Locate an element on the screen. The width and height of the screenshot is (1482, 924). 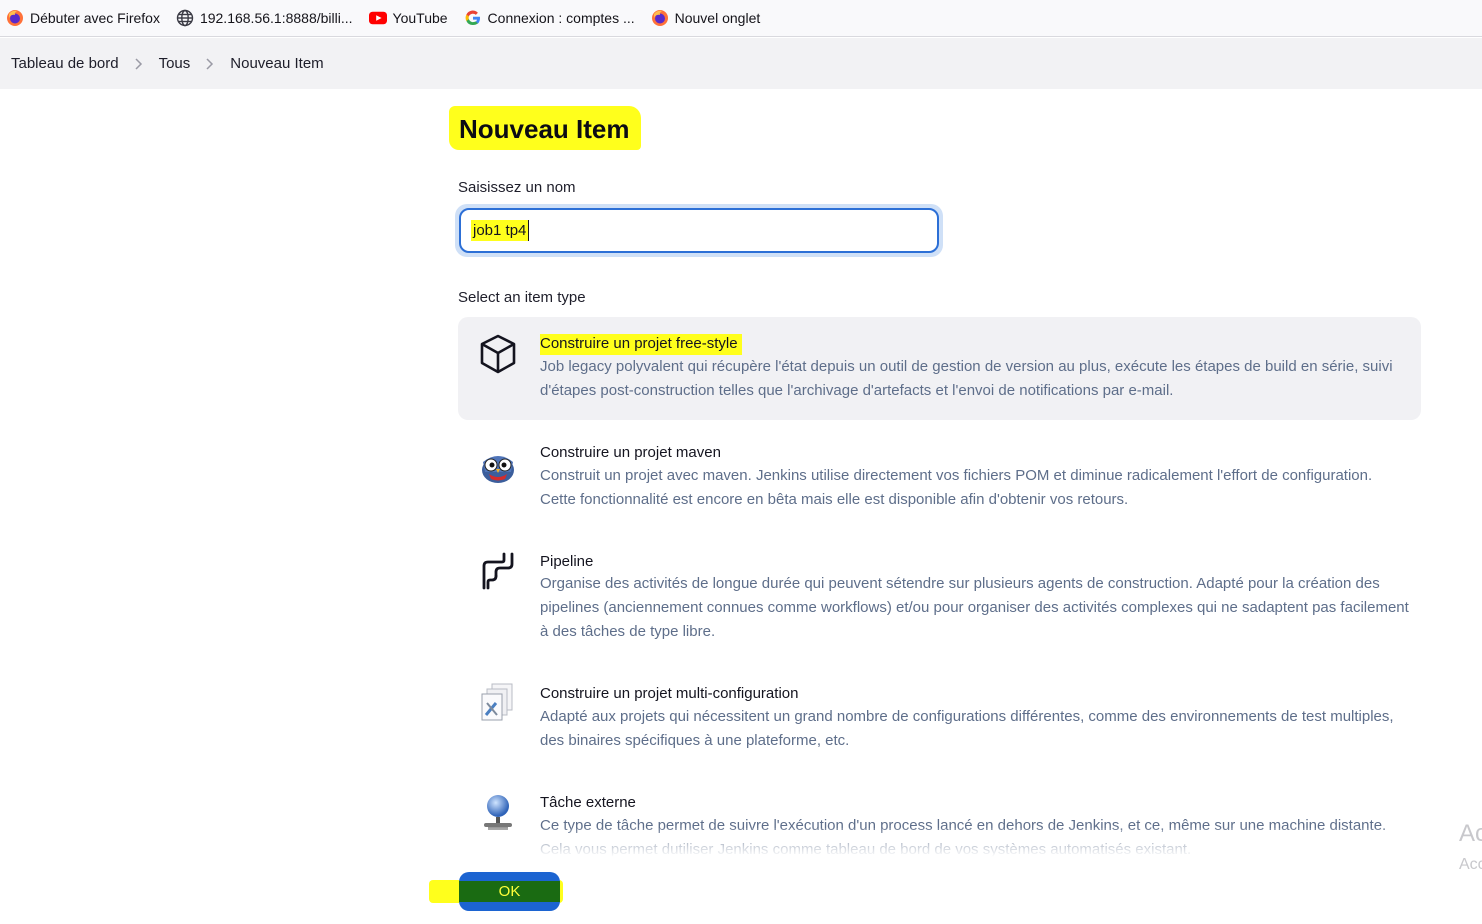
breadcrumb-all: Tous is located at coordinates (175, 63).